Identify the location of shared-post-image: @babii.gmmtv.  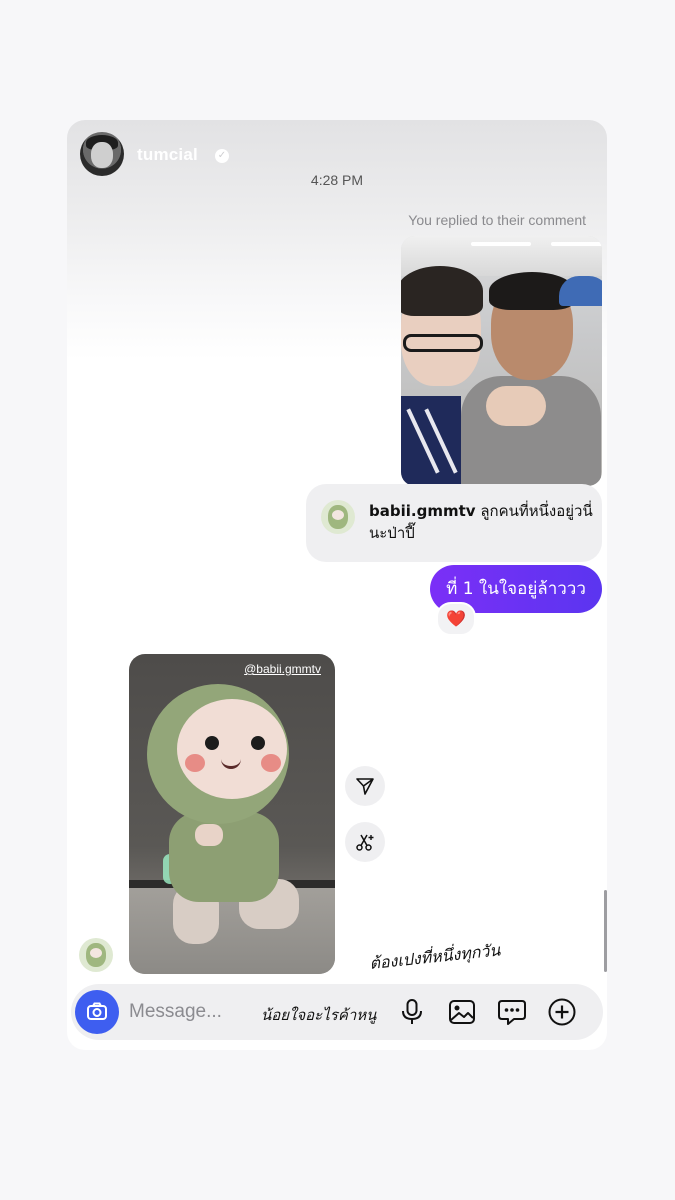
(232, 814).